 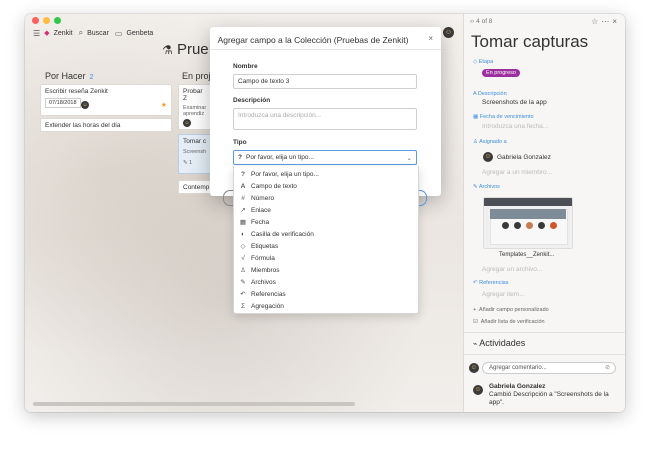 What do you see at coordinates (195, 107) in the screenshot?
I see `card-probar-zenkit: Probar Z Examinar aprendiz ☺` at bounding box center [195, 107].